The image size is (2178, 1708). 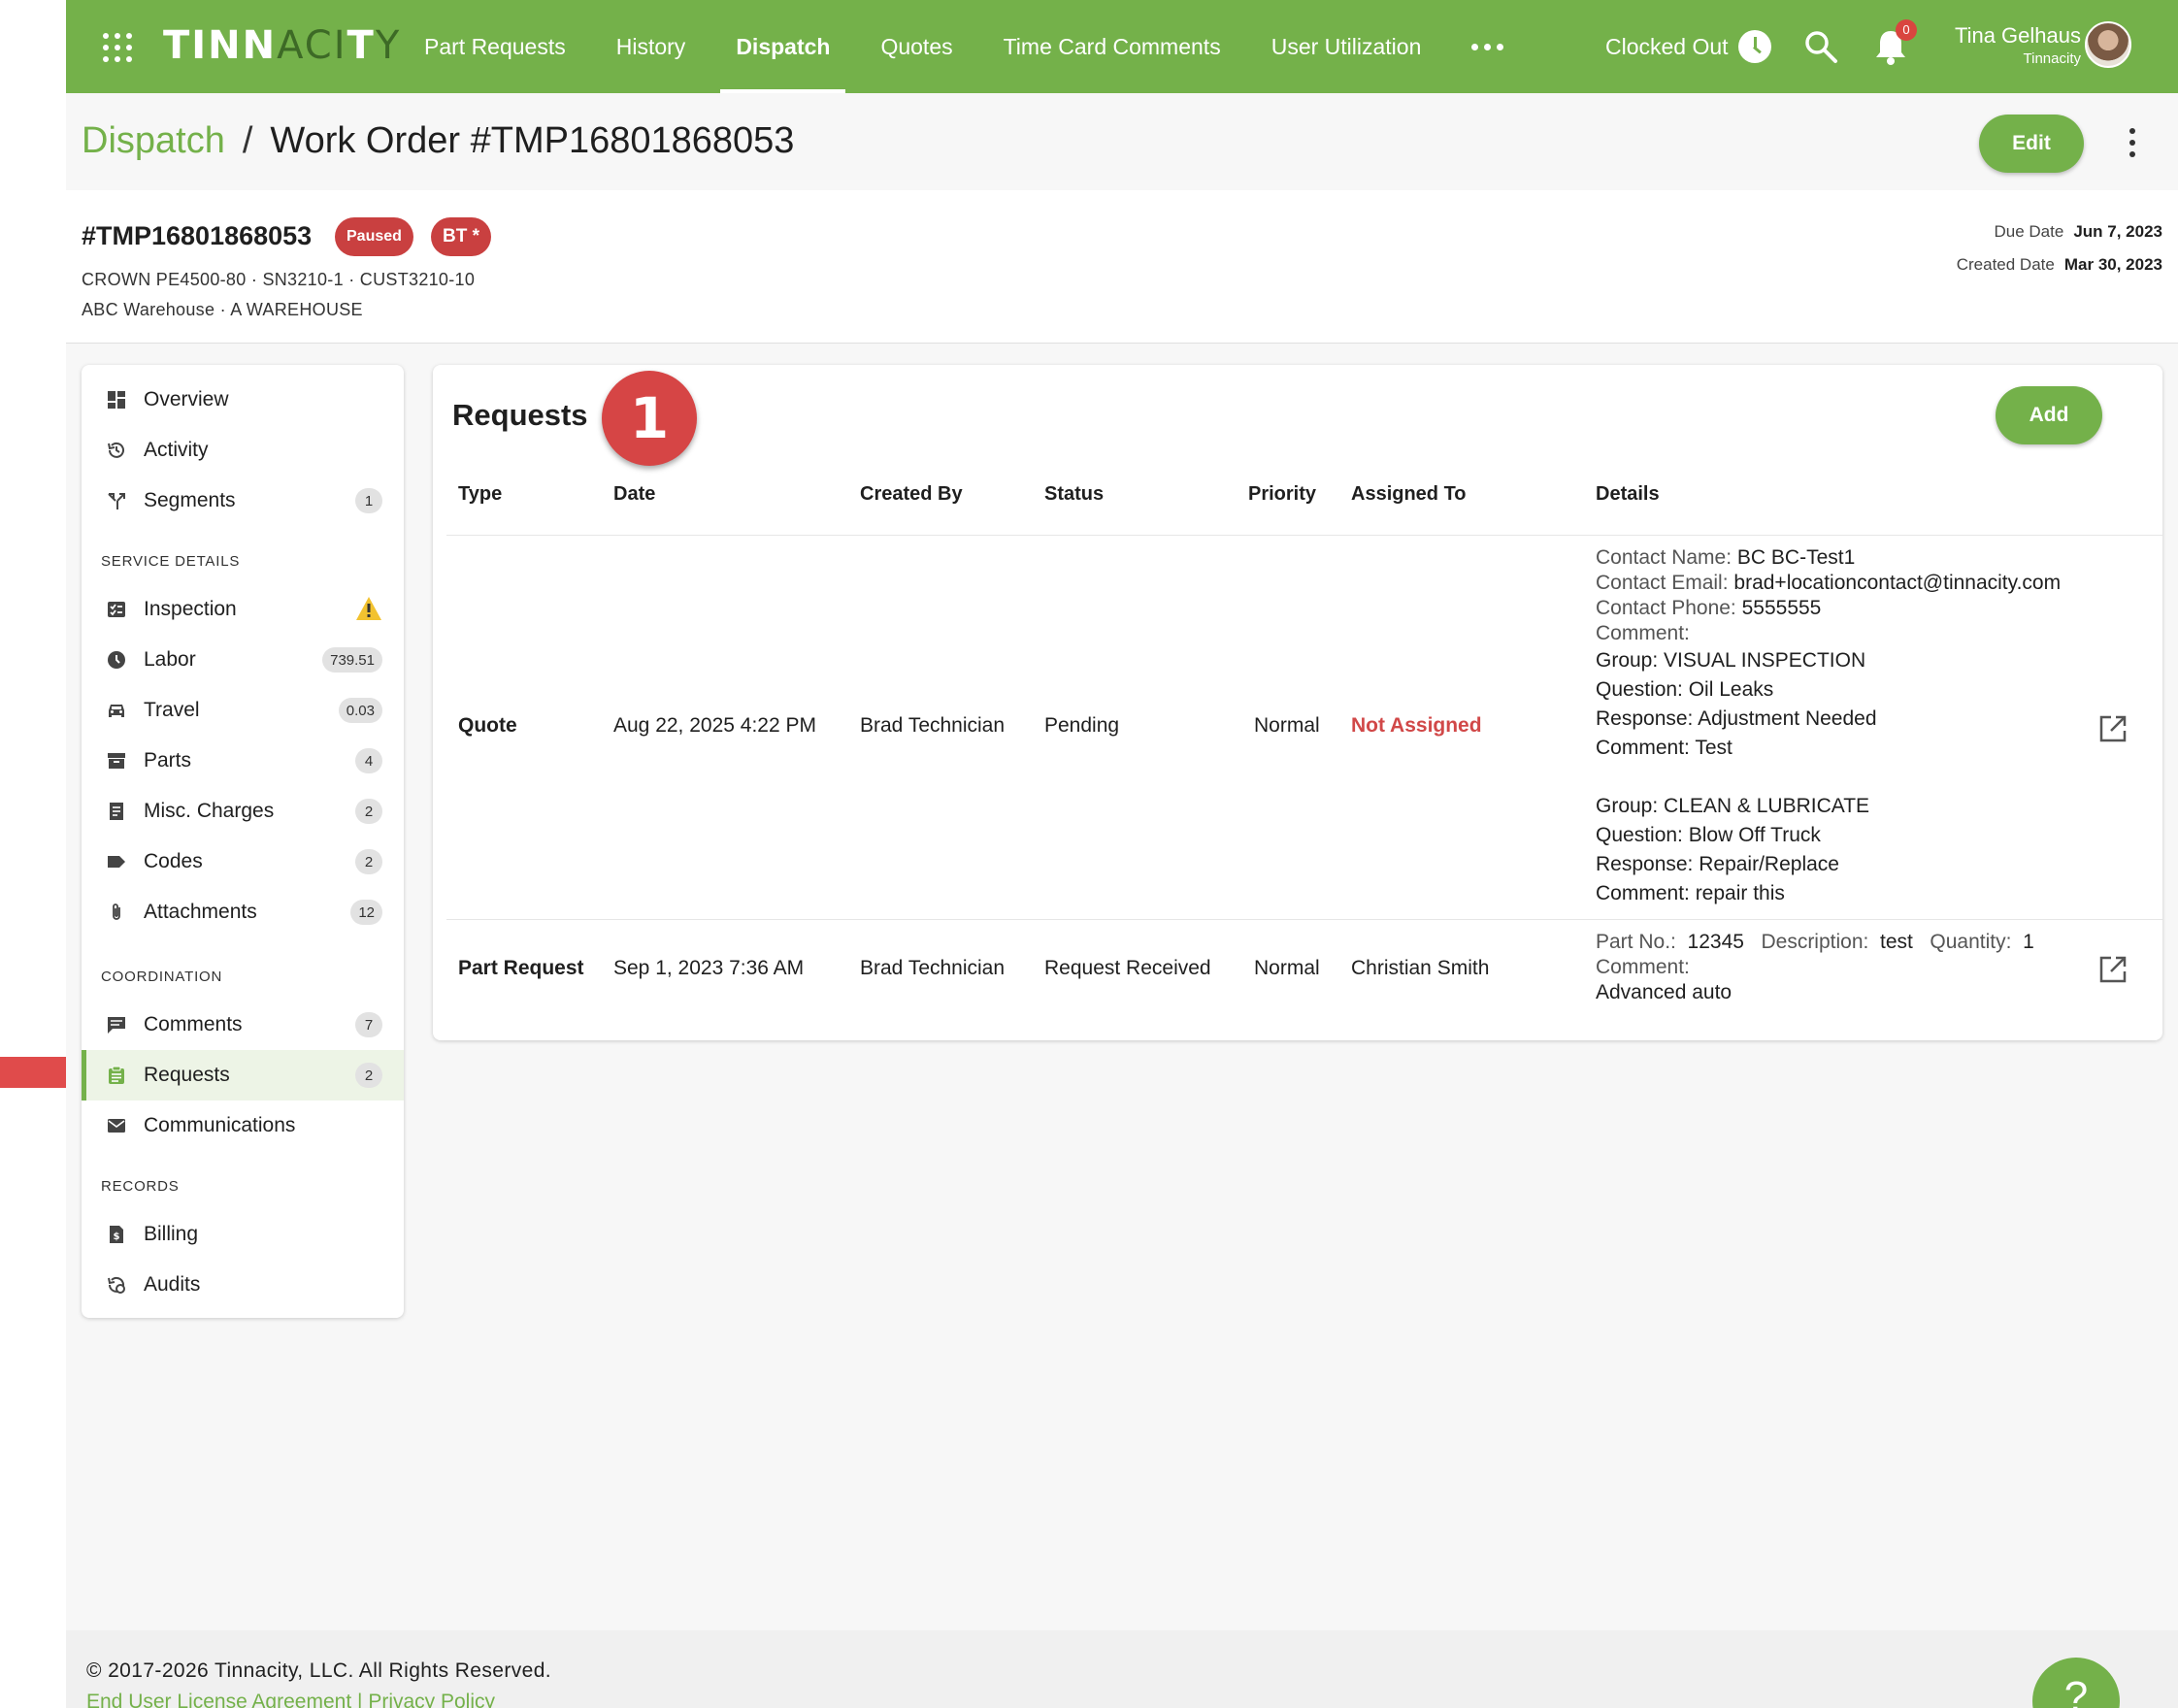 What do you see at coordinates (243, 1285) in the screenshot?
I see `sidebar-item-audits: Audits` at bounding box center [243, 1285].